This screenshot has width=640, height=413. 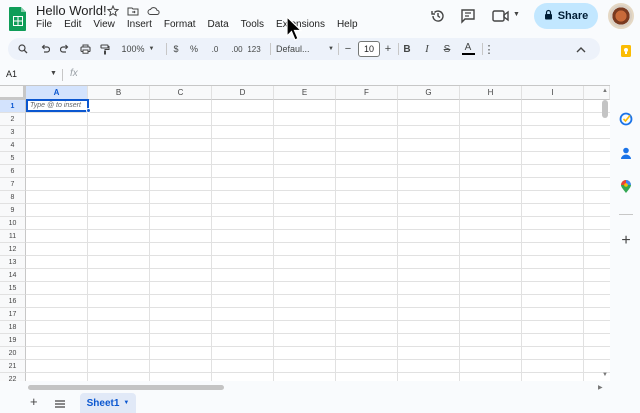 What do you see at coordinates (605, 91) in the screenshot?
I see `scroll-up-icon: ▲` at bounding box center [605, 91].